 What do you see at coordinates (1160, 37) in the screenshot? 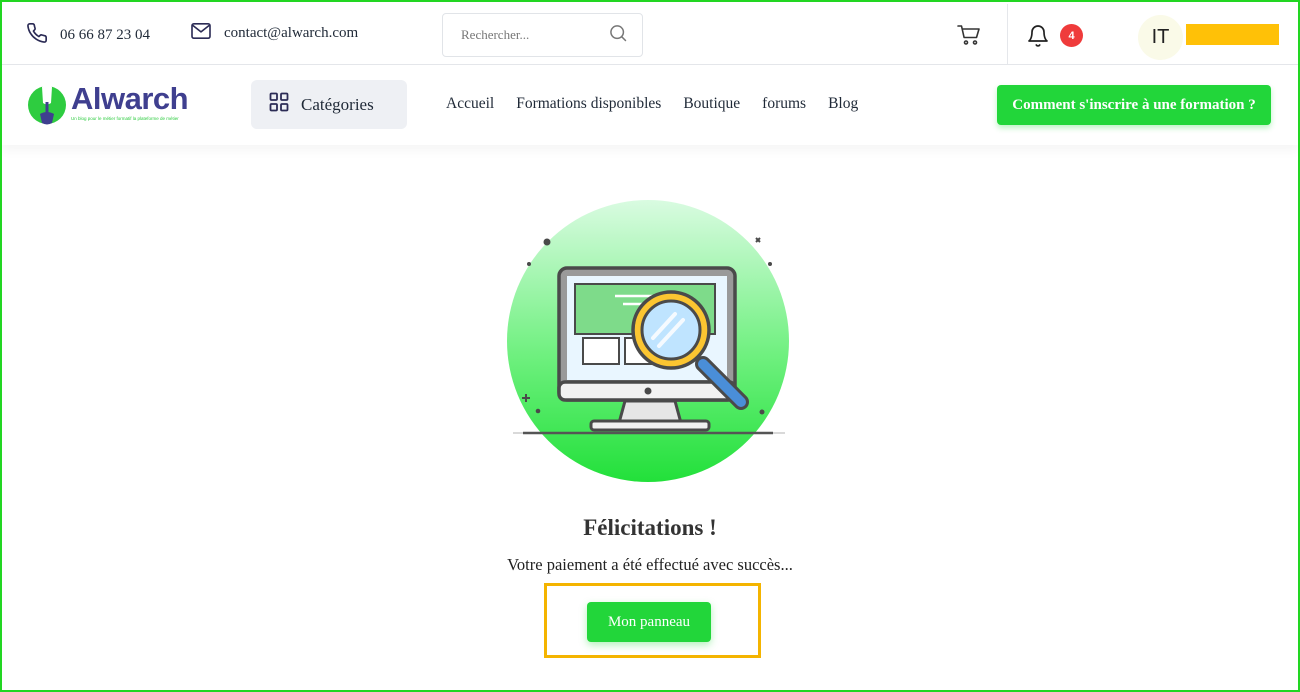
I see `avatar: IT` at bounding box center [1160, 37].